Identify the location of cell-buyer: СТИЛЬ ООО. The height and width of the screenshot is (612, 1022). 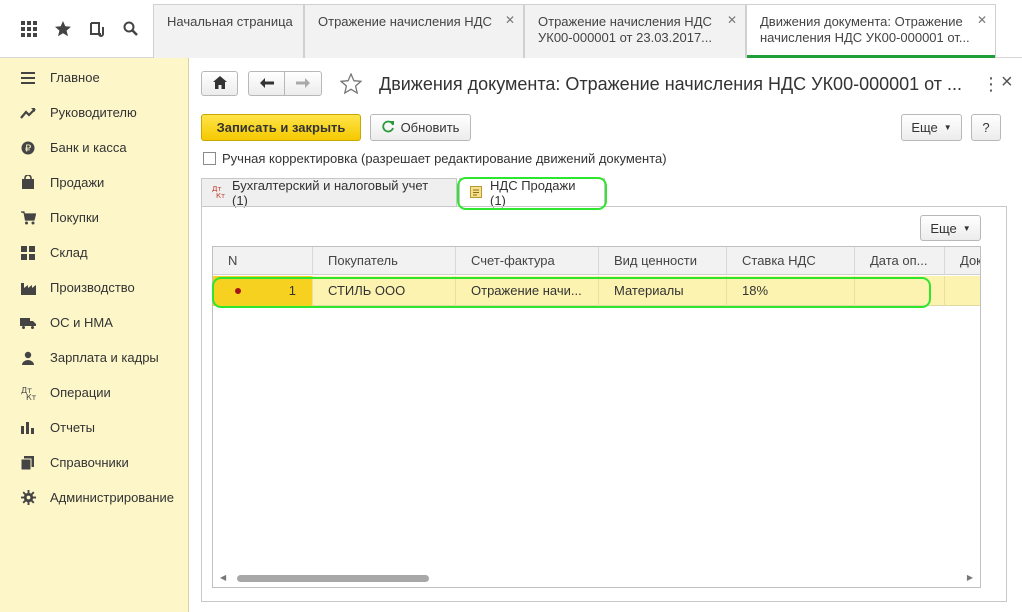
(384, 291).